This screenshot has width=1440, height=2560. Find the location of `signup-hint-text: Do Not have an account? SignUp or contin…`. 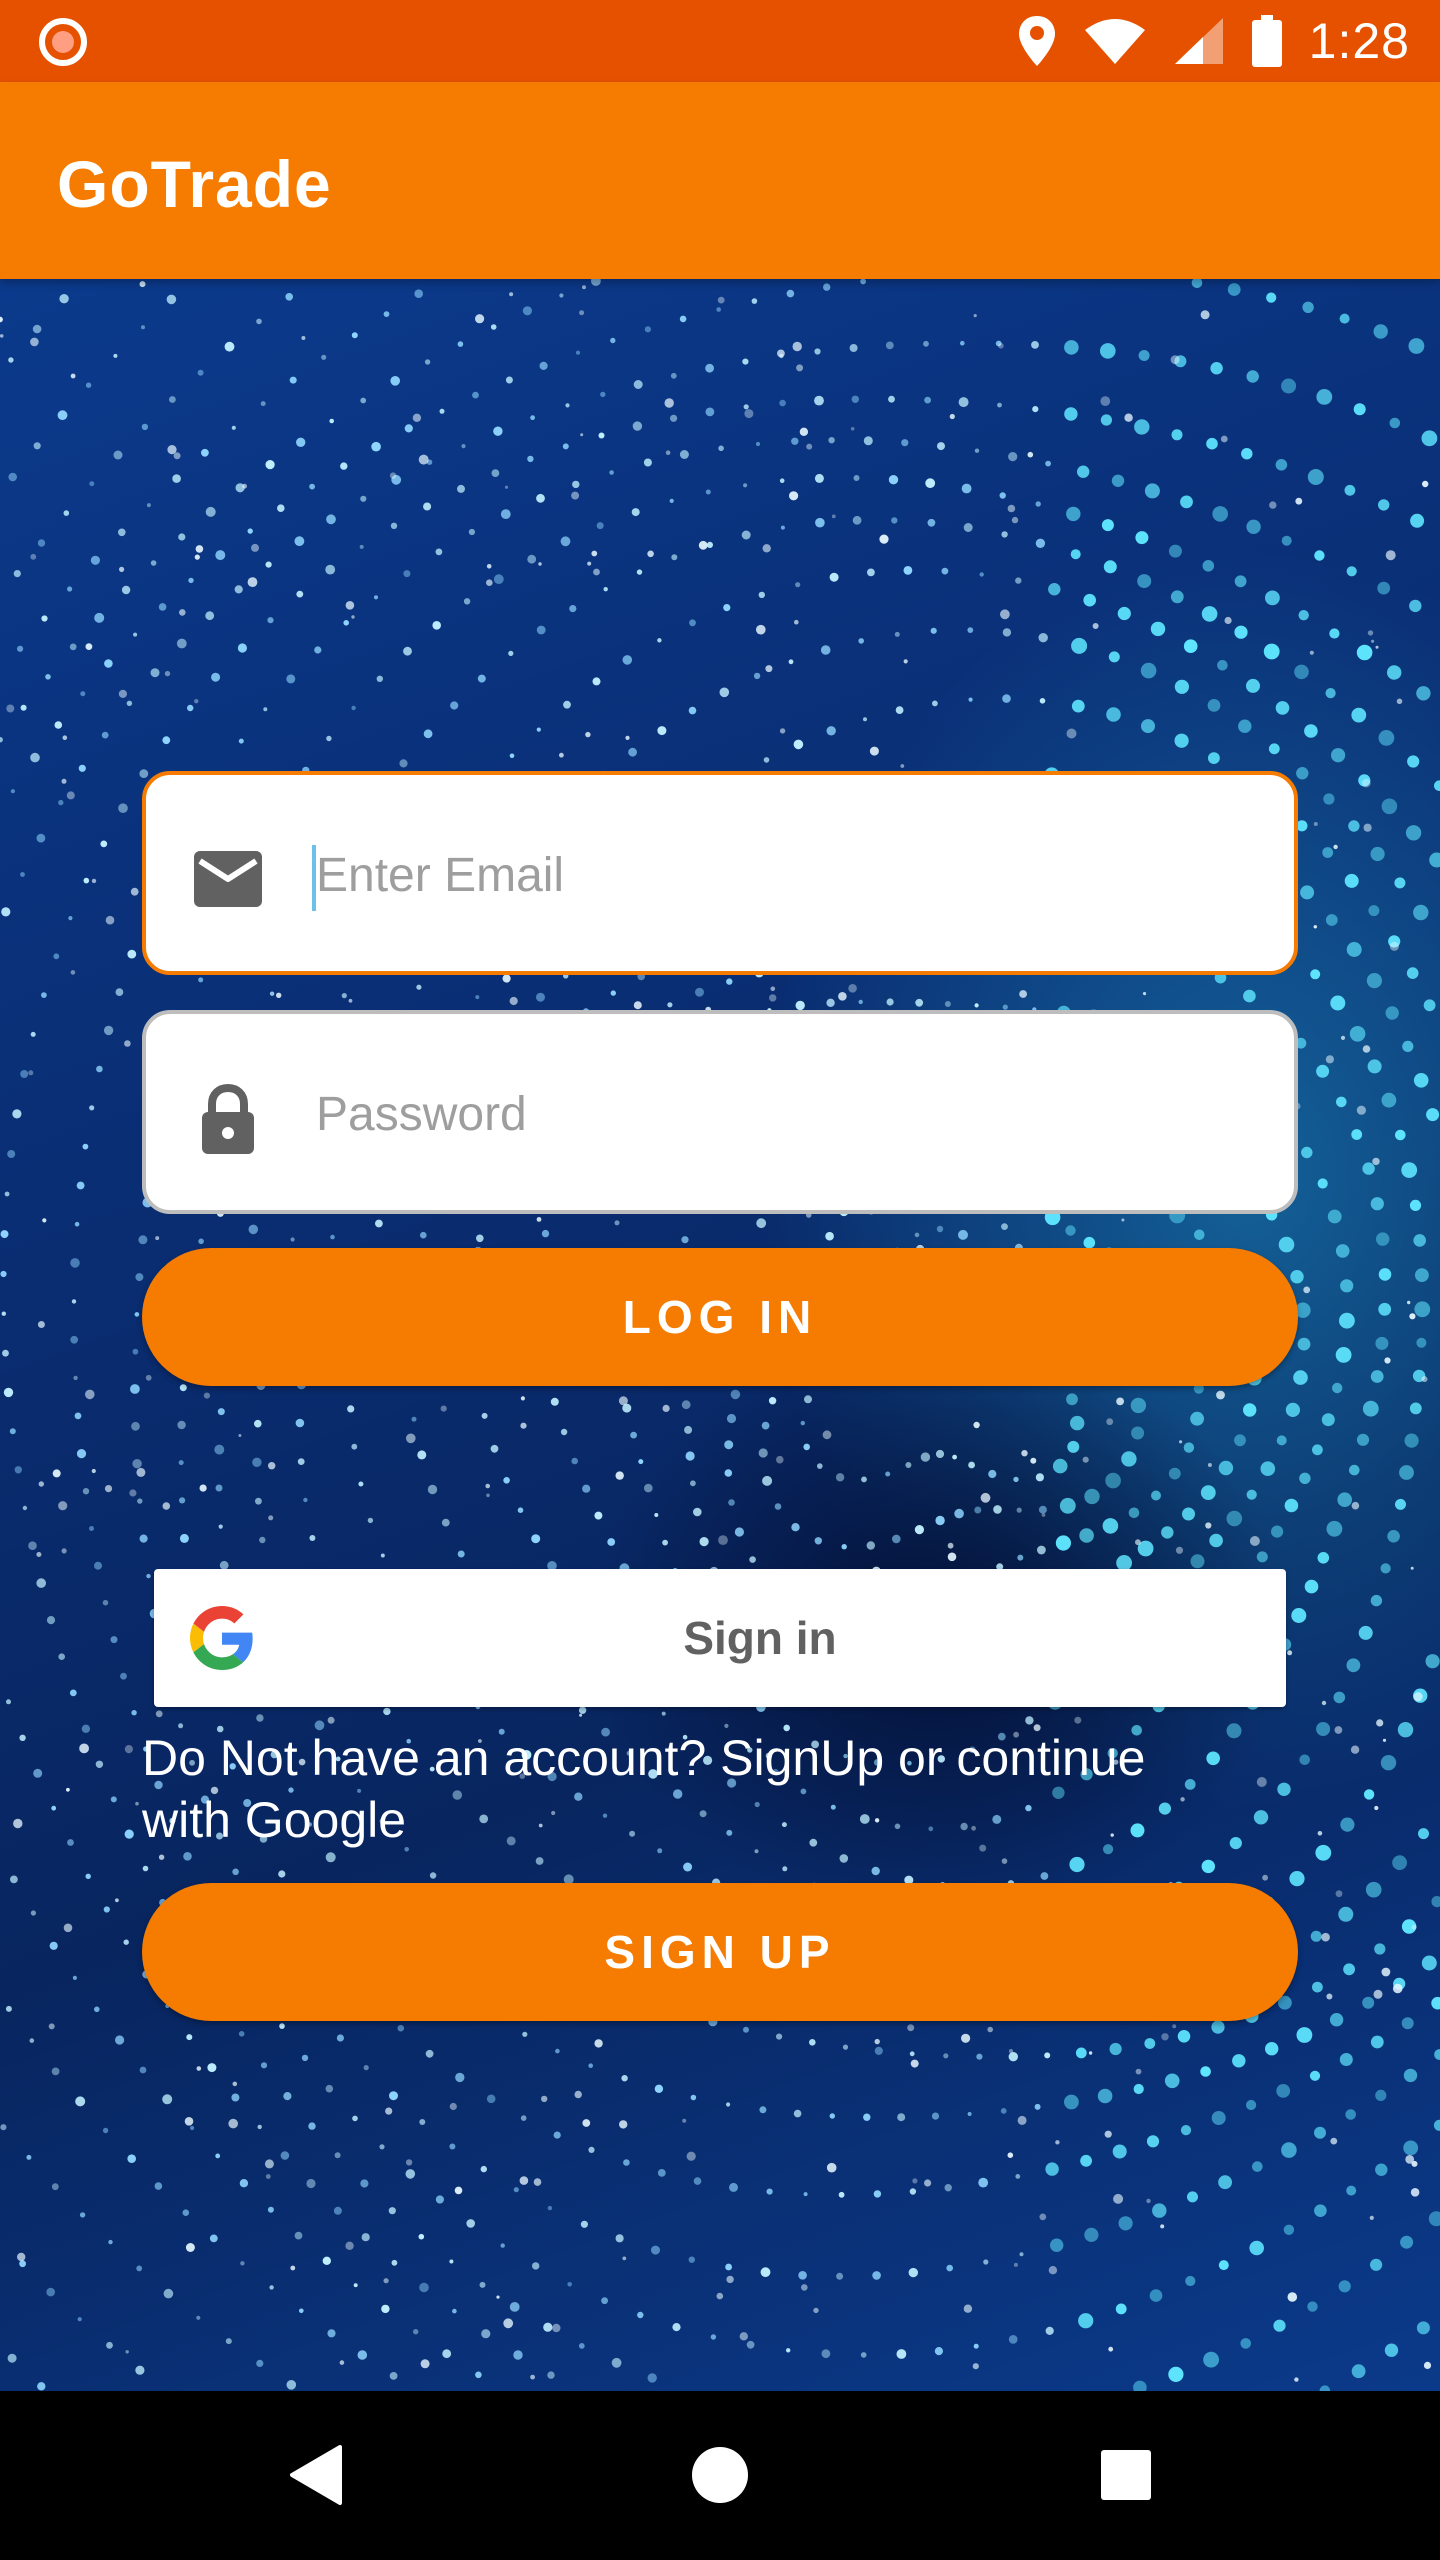

signup-hint-text: Do Not have an account? SignUp or contin… is located at coordinates (644, 1789).